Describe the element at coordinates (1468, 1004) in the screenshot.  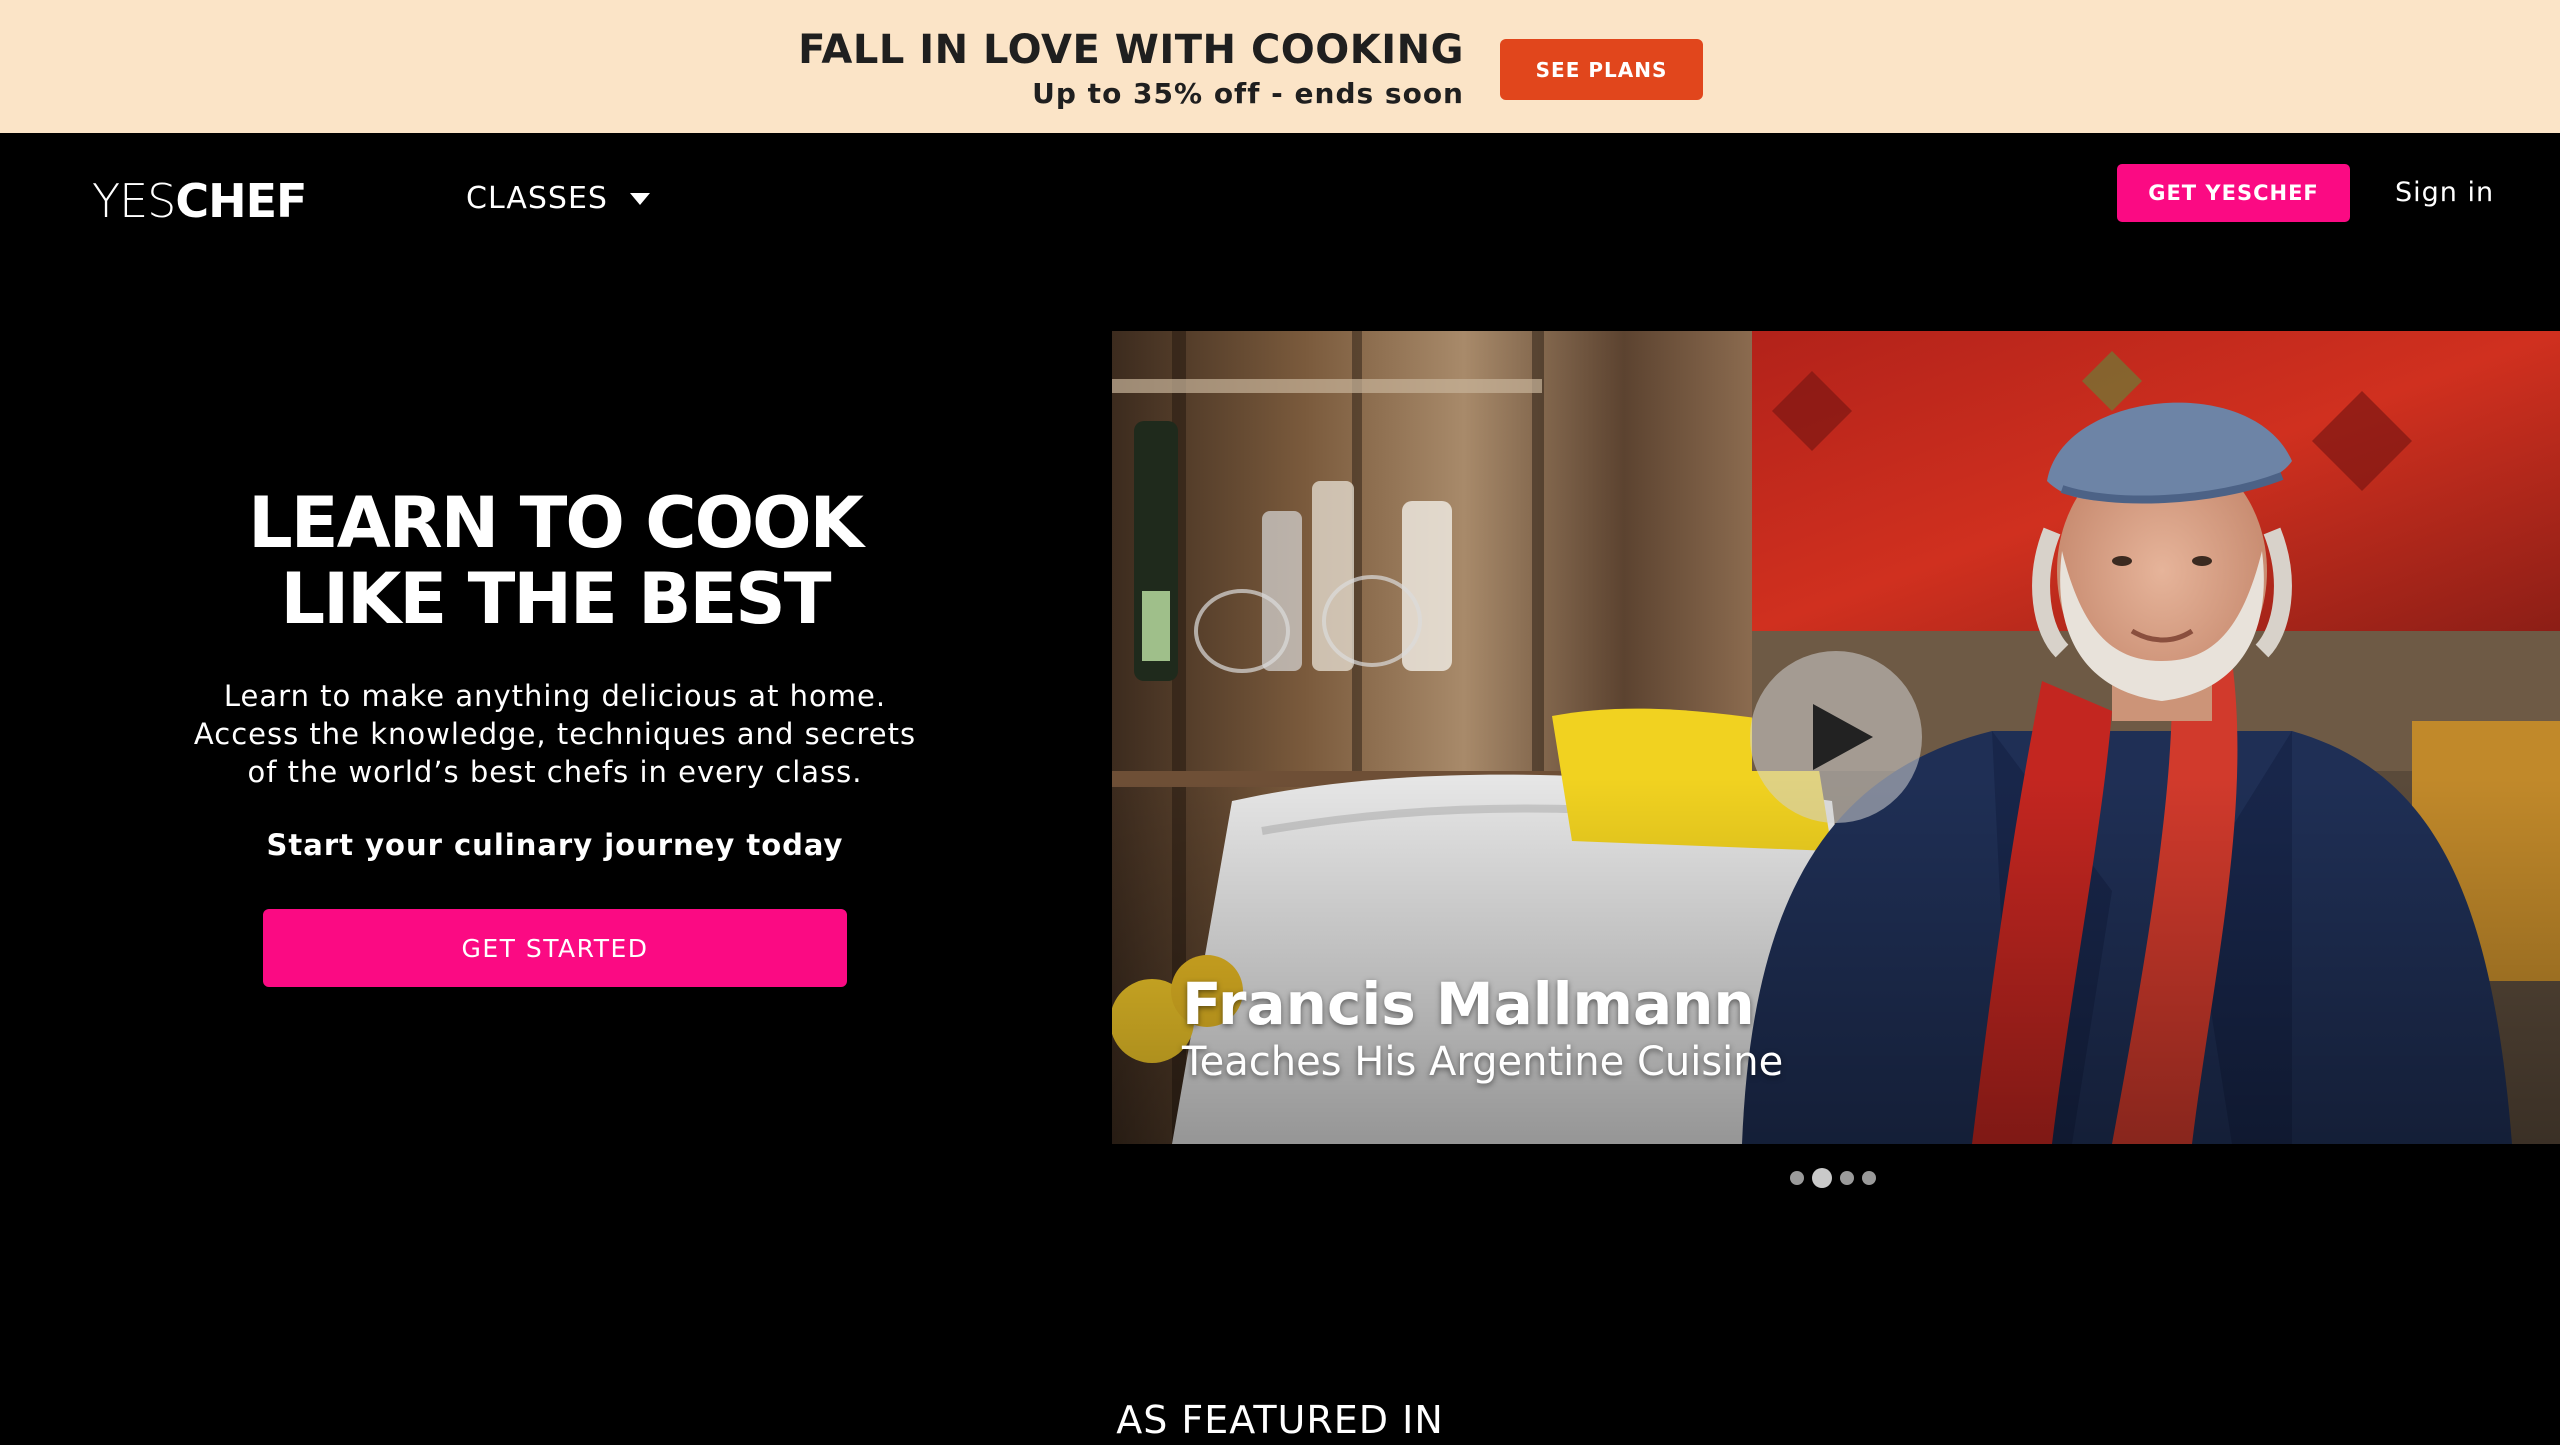
I see `chef-name: Francis Mallmann` at that location.